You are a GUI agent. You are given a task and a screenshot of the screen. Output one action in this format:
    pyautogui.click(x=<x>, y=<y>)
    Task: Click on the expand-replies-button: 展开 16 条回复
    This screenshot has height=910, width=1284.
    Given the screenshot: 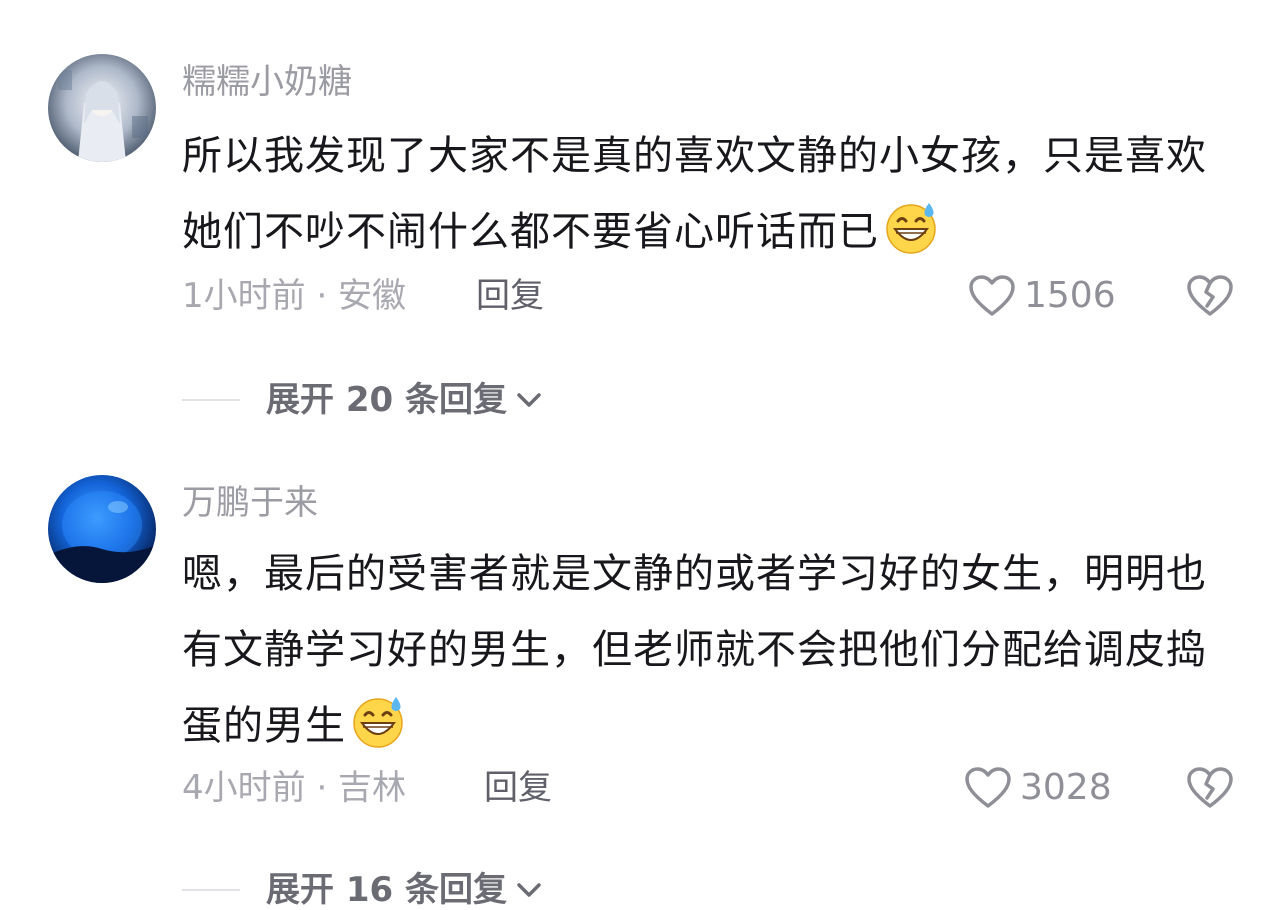 What is the action you would take?
    pyautogui.click(x=362, y=890)
    